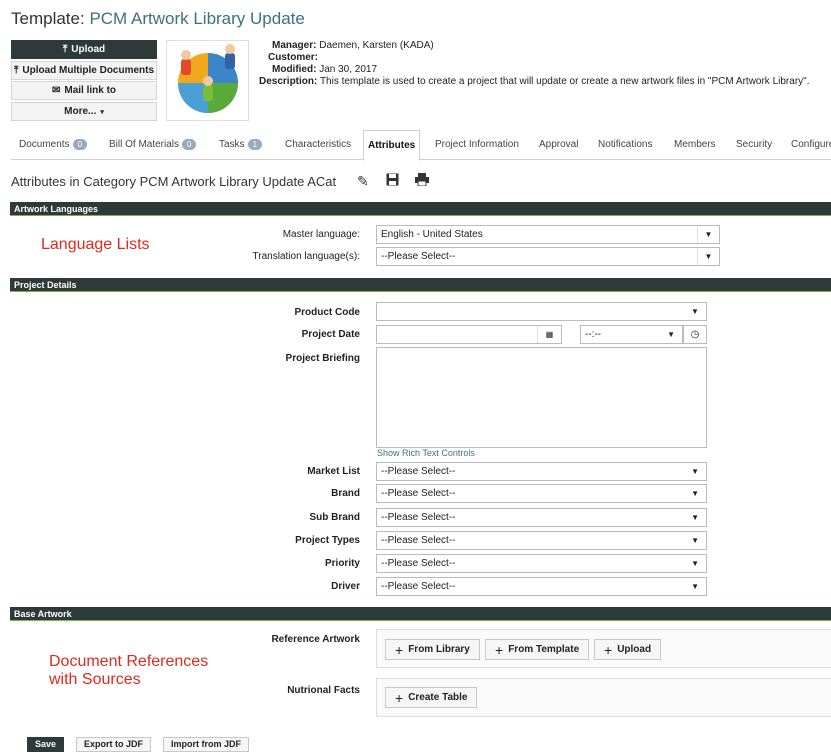 The width and height of the screenshot is (831, 752). What do you see at coordinates (477, 145) in the screenshot?
I see `tab-project-information: Project Information` at bounding box center [477, 145].